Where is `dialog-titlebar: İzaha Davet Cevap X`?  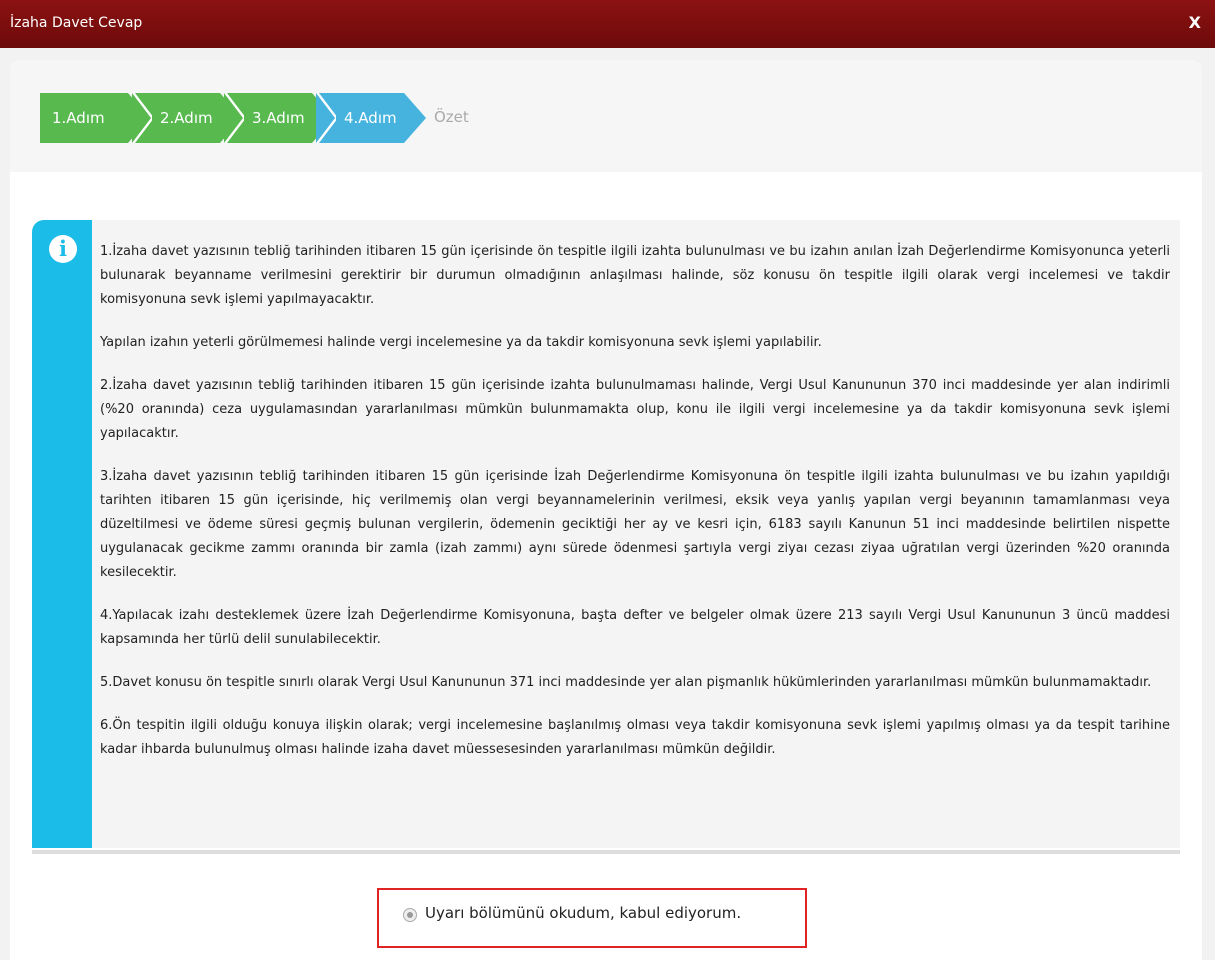
dialog-titlebar: İzaha Davet Cevap X is located at coordinates (607, 24).